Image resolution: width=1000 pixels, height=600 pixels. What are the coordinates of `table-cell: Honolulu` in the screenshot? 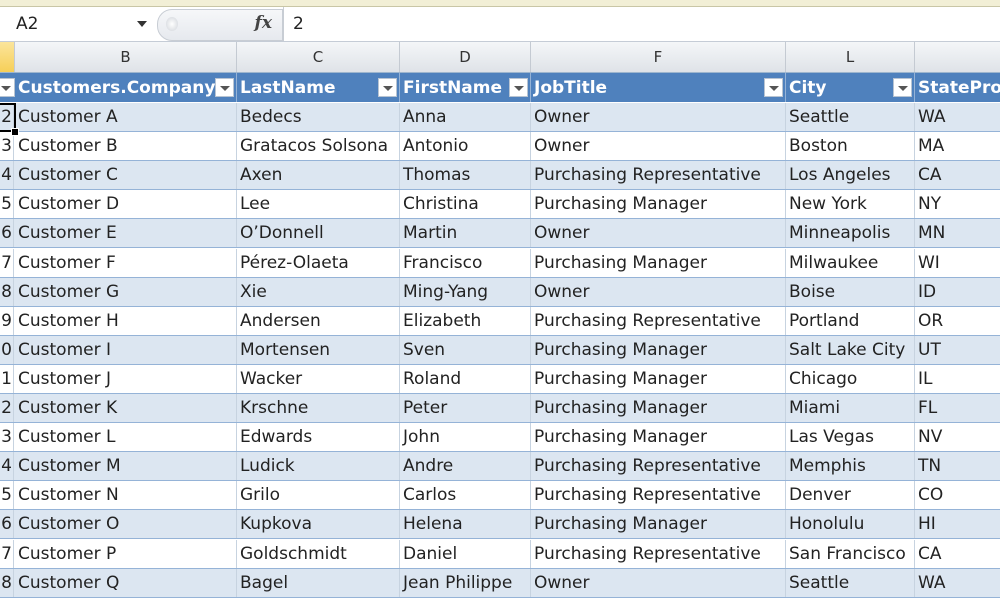 It's located at (850, 524).